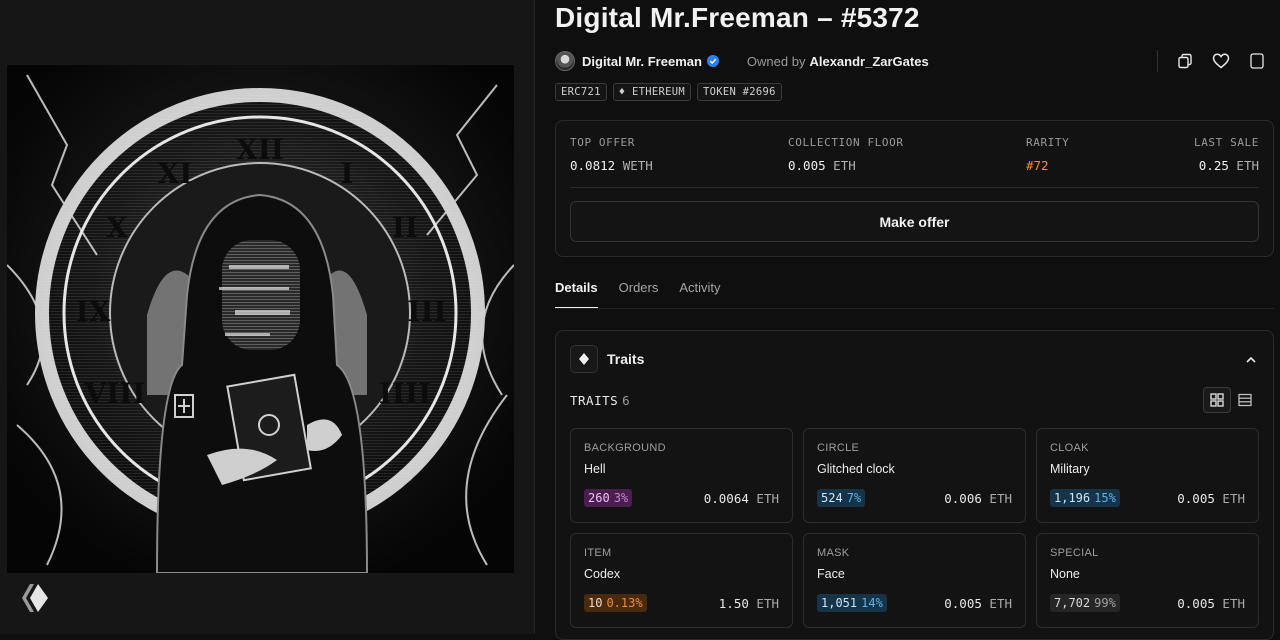 This screenshot has height=640, width=1280. Describe the element at coordinates (914, 603) in the screenshot. I see `trait-footer: 1,051 14% 0.005 ETH` at that location.